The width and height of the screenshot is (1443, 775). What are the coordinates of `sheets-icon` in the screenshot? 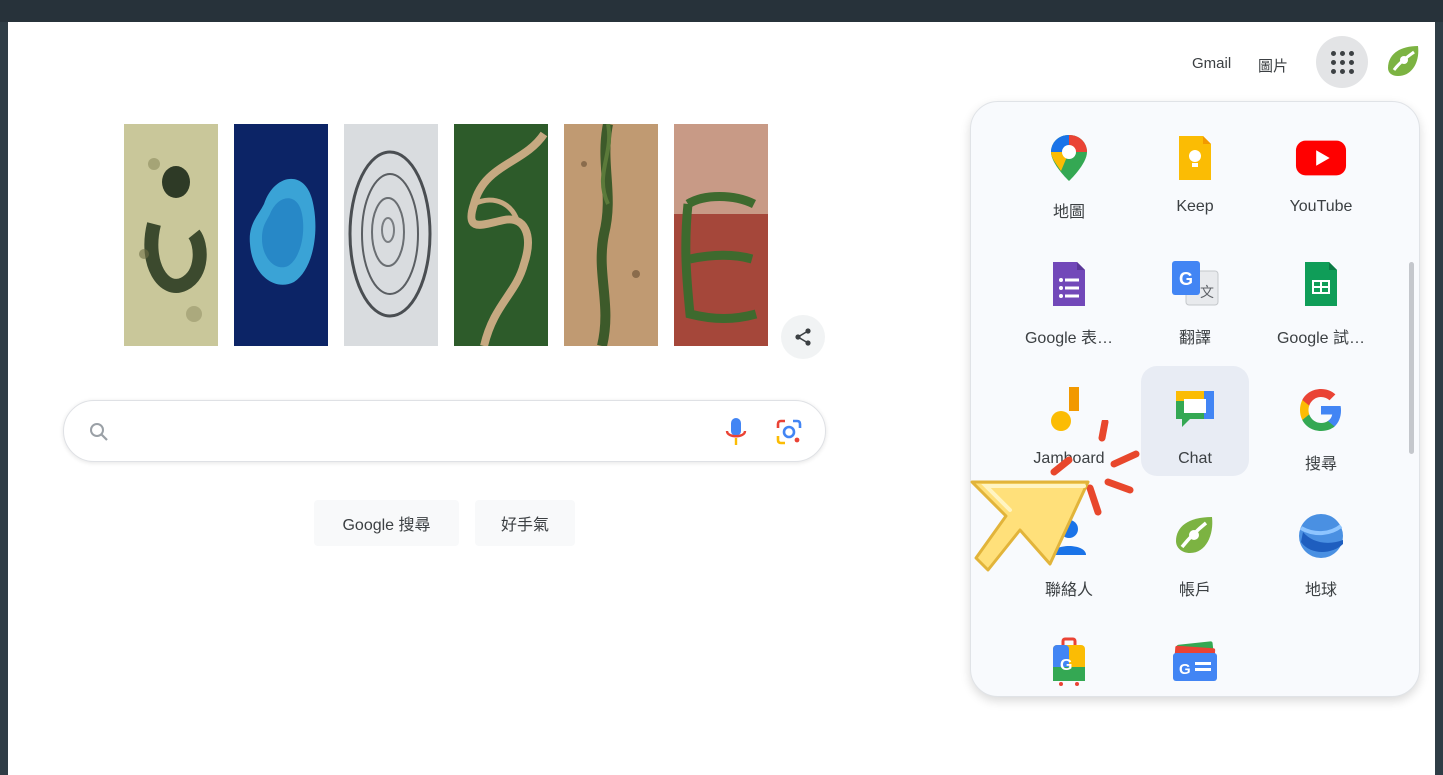 It's located at (1321, 284).